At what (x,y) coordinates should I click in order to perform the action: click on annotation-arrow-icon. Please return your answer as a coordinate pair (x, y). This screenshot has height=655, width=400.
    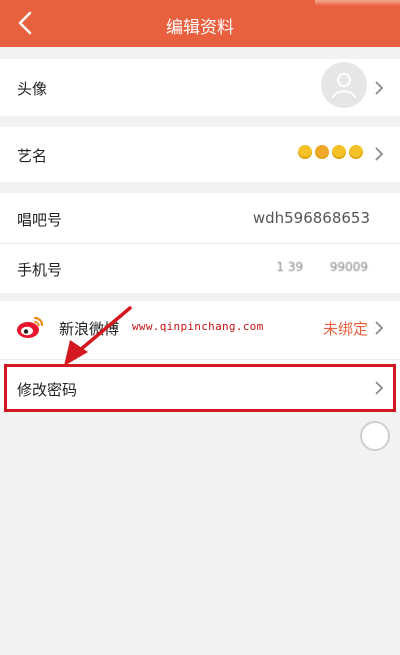
    Looking at the image, I should click on (98, 336).